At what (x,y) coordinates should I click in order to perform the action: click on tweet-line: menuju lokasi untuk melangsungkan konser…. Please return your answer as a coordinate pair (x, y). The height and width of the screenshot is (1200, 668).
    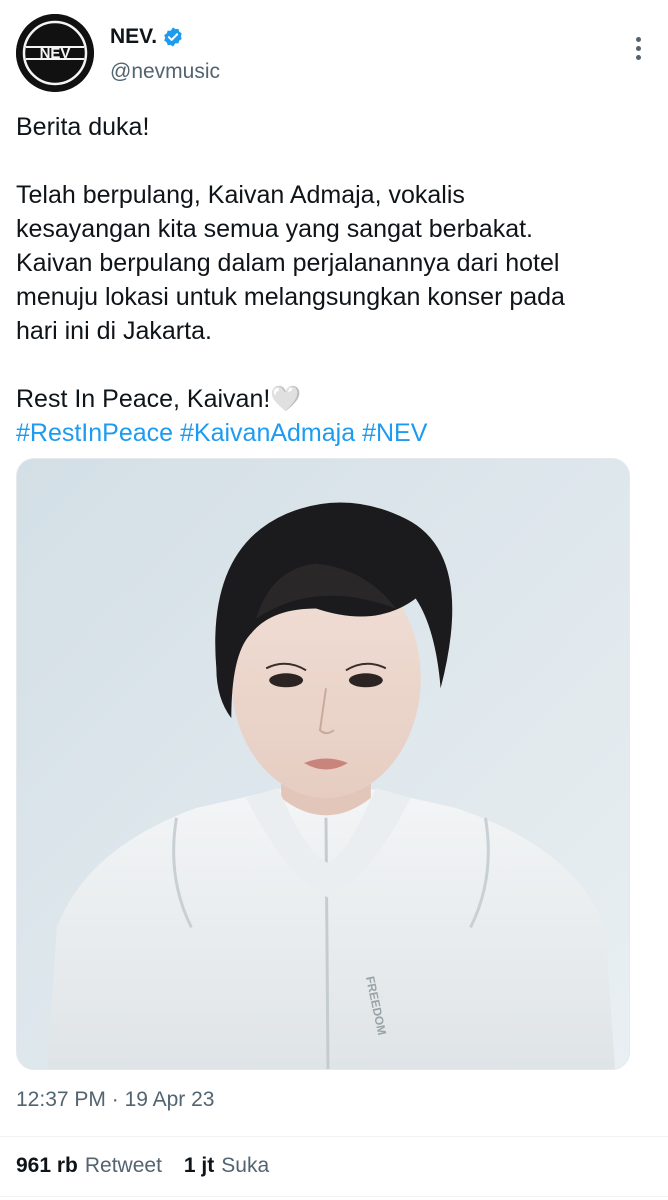
    Looking at the image, I should click on (290, 297).